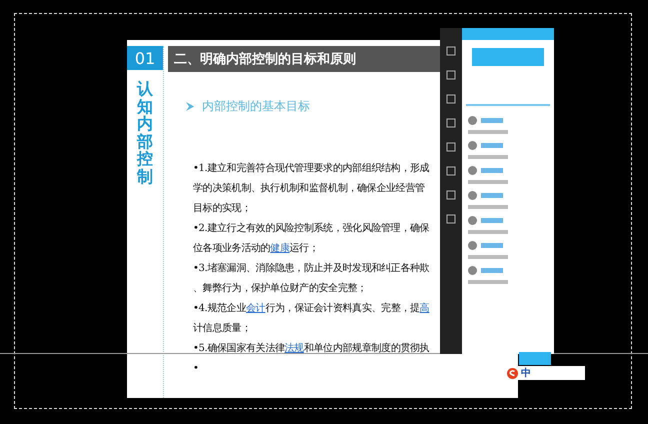 Image resolution: width=648 pixels, height=424 pixels. I want to click on text-line: 、舞弊行为，保护单位财产的安全完整；, so click(280, 289).